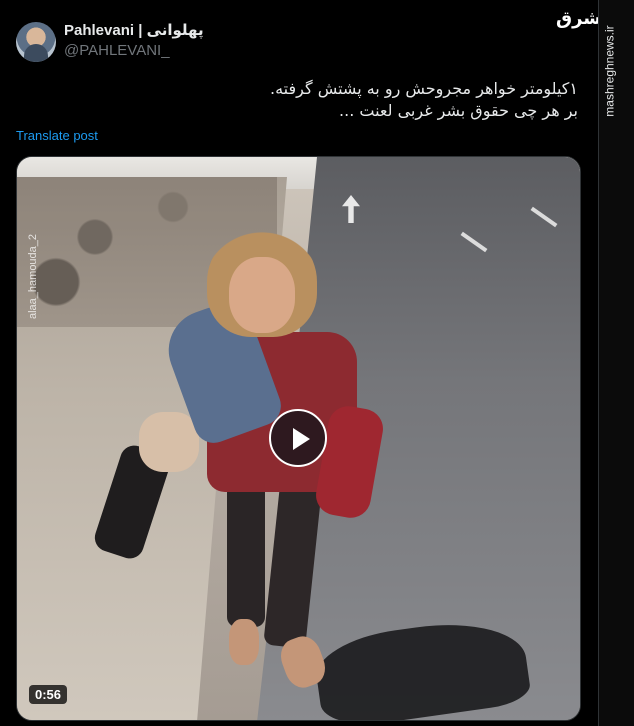  What do you see at coordinates (48, 694) in the screenshot?
I see `video-duration-badge: 0:56` at bounding box center [48, 694].